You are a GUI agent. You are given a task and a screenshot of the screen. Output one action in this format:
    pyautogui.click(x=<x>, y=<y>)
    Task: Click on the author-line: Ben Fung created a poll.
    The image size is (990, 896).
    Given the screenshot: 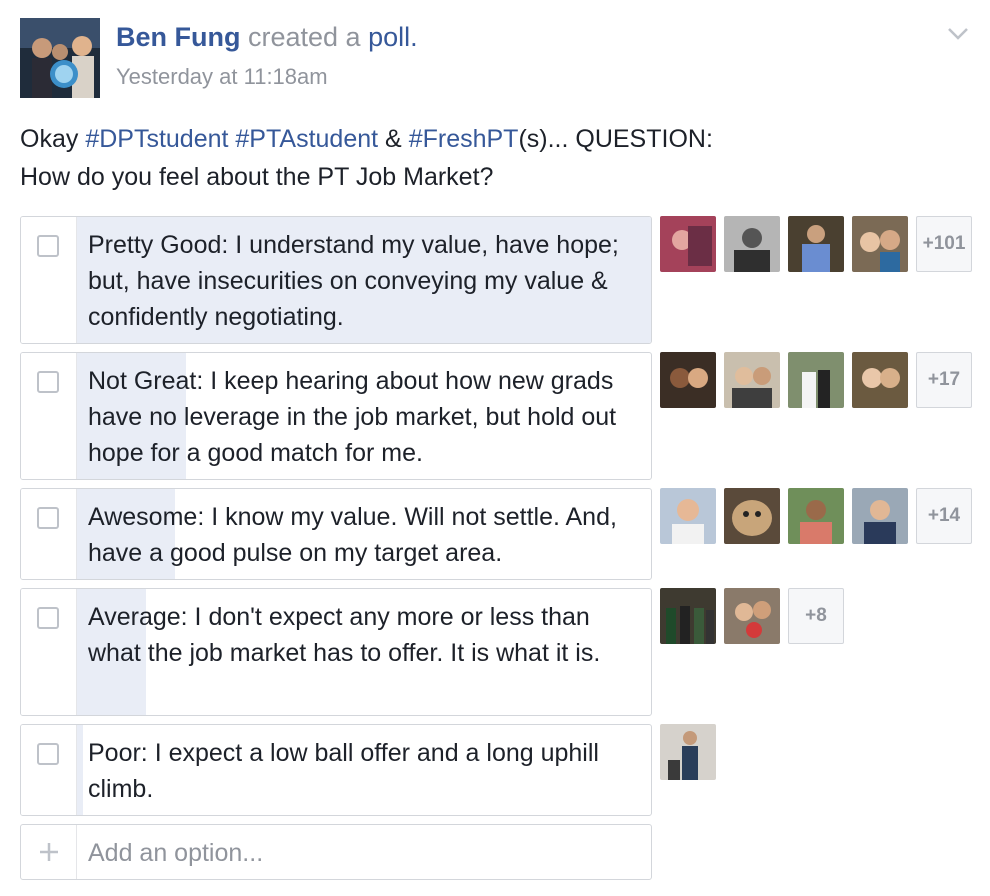 What is the action you would take?
    pyautogui.click(x=267, y=37)
    